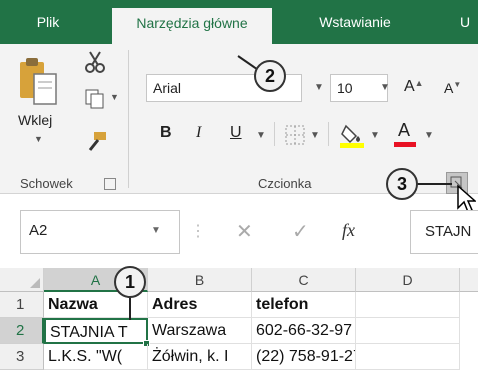  Describe the element at coordinates (402, 184) in the screenshot. I see `callout-3: 3` at that location.